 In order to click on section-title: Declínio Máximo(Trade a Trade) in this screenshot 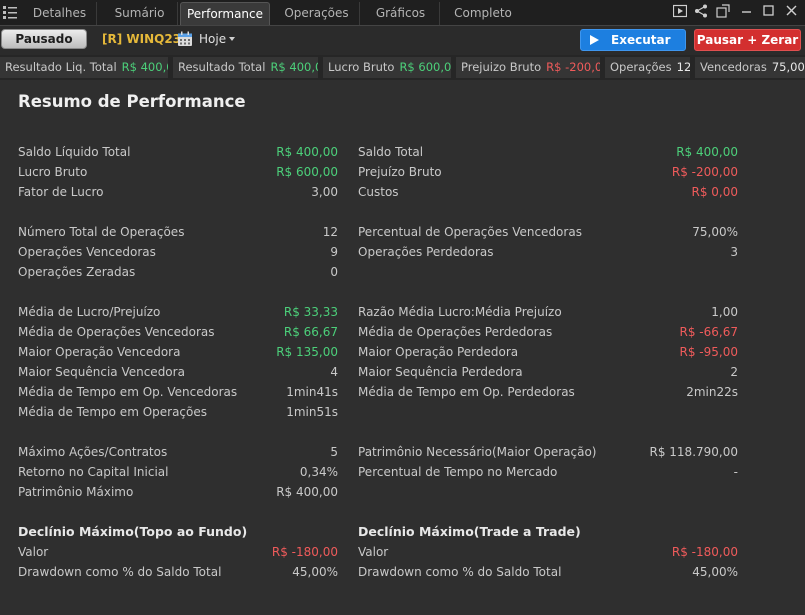, I will do `click(469, 531)`.